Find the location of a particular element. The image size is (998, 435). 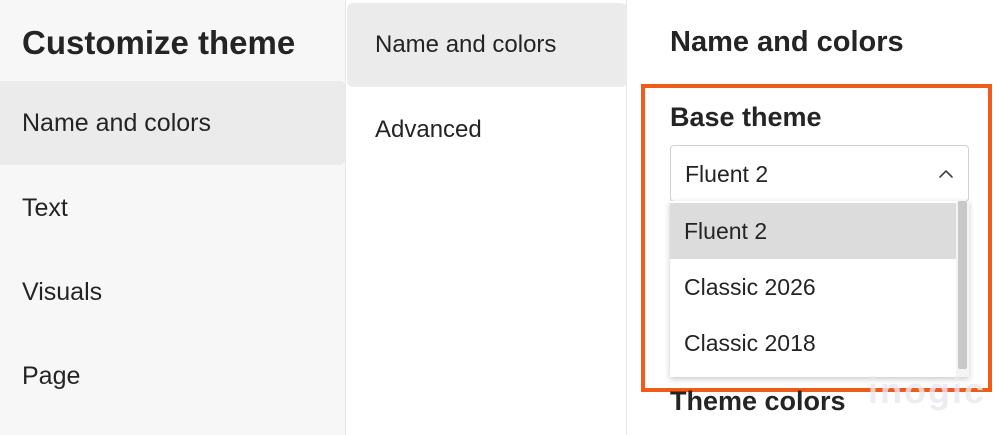

nav-item-label: Name and colors is located at coordinates (116, 122).